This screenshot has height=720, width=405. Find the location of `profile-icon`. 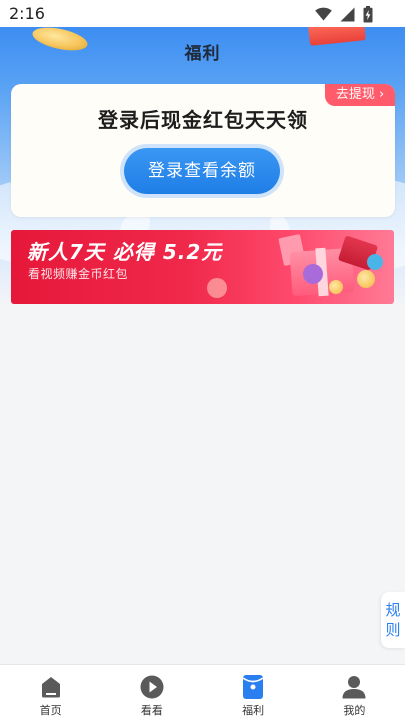

profile-icon is located at coordinates (354, 687).